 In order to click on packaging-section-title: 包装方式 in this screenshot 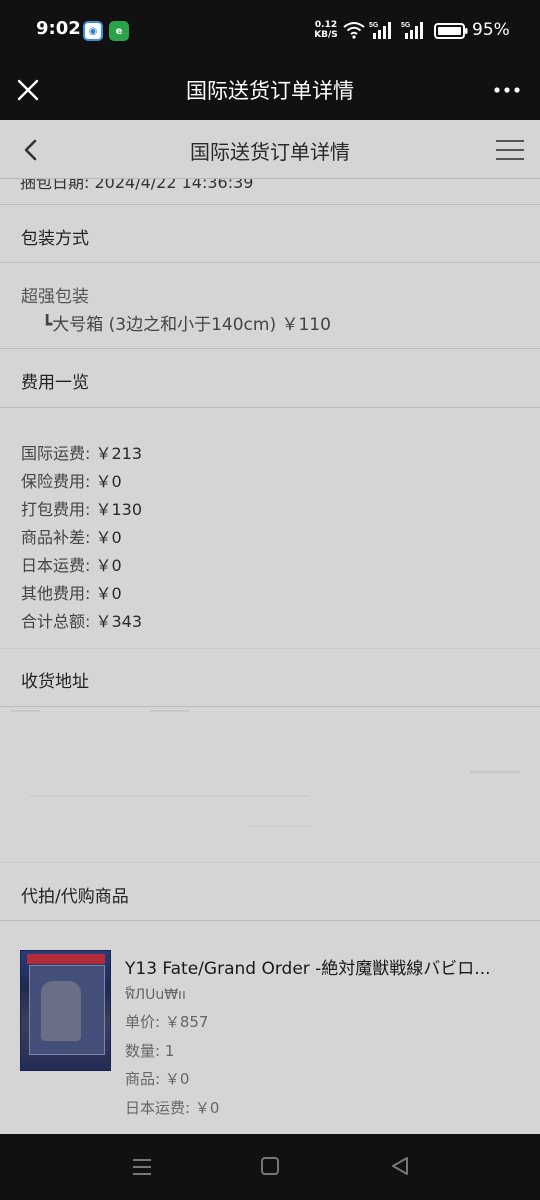, I will do `click(55, 239)`.